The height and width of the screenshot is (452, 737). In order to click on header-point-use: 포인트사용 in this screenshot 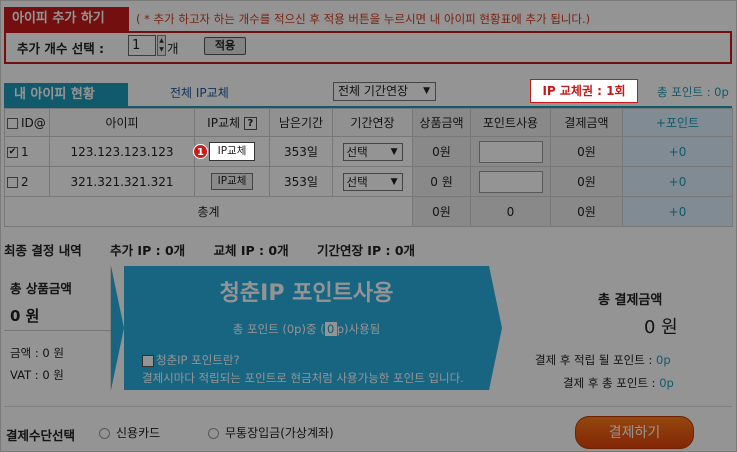, I will do `click(510, 122)`.